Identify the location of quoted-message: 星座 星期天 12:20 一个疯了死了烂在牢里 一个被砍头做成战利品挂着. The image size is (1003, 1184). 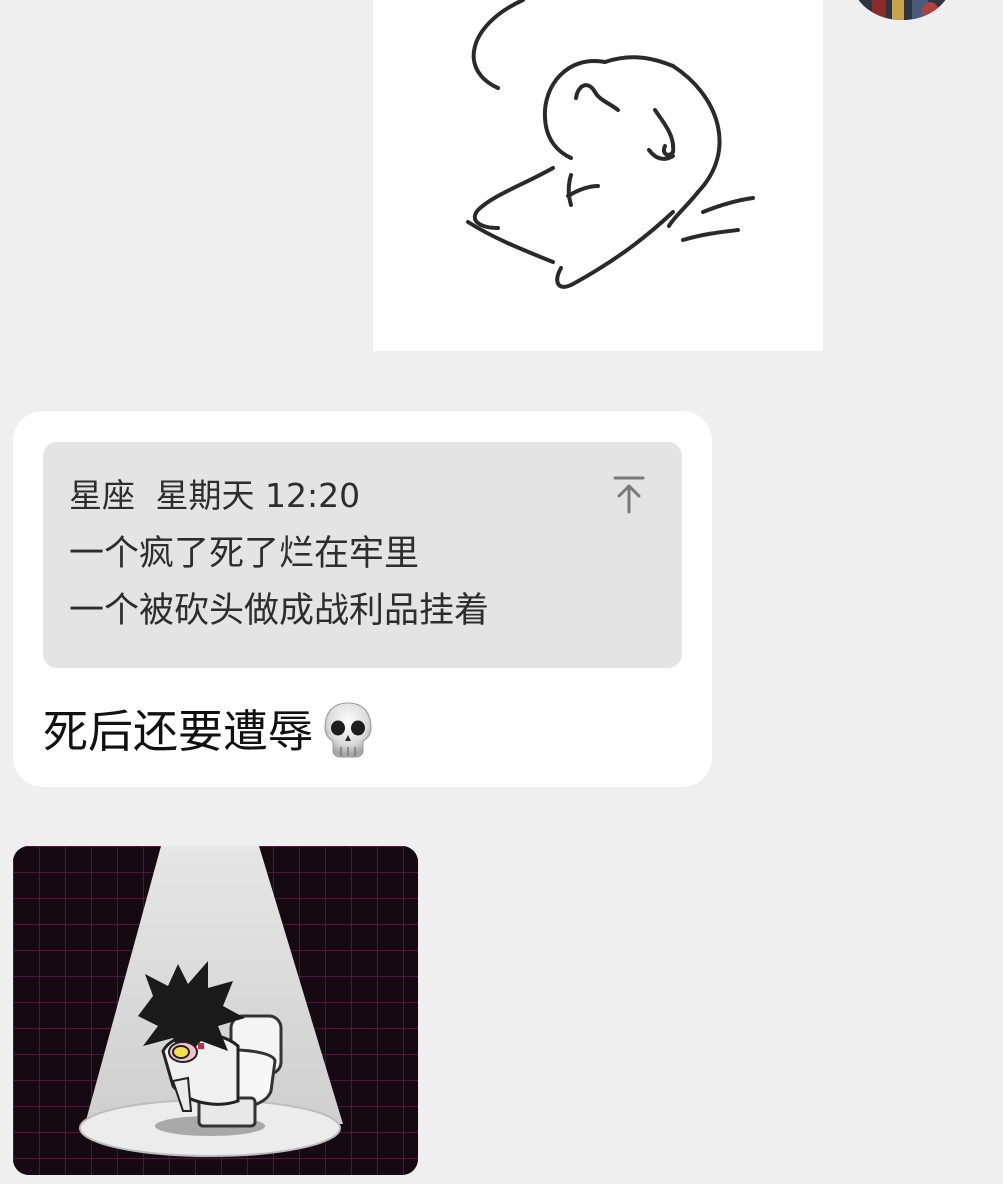
(362, 555).